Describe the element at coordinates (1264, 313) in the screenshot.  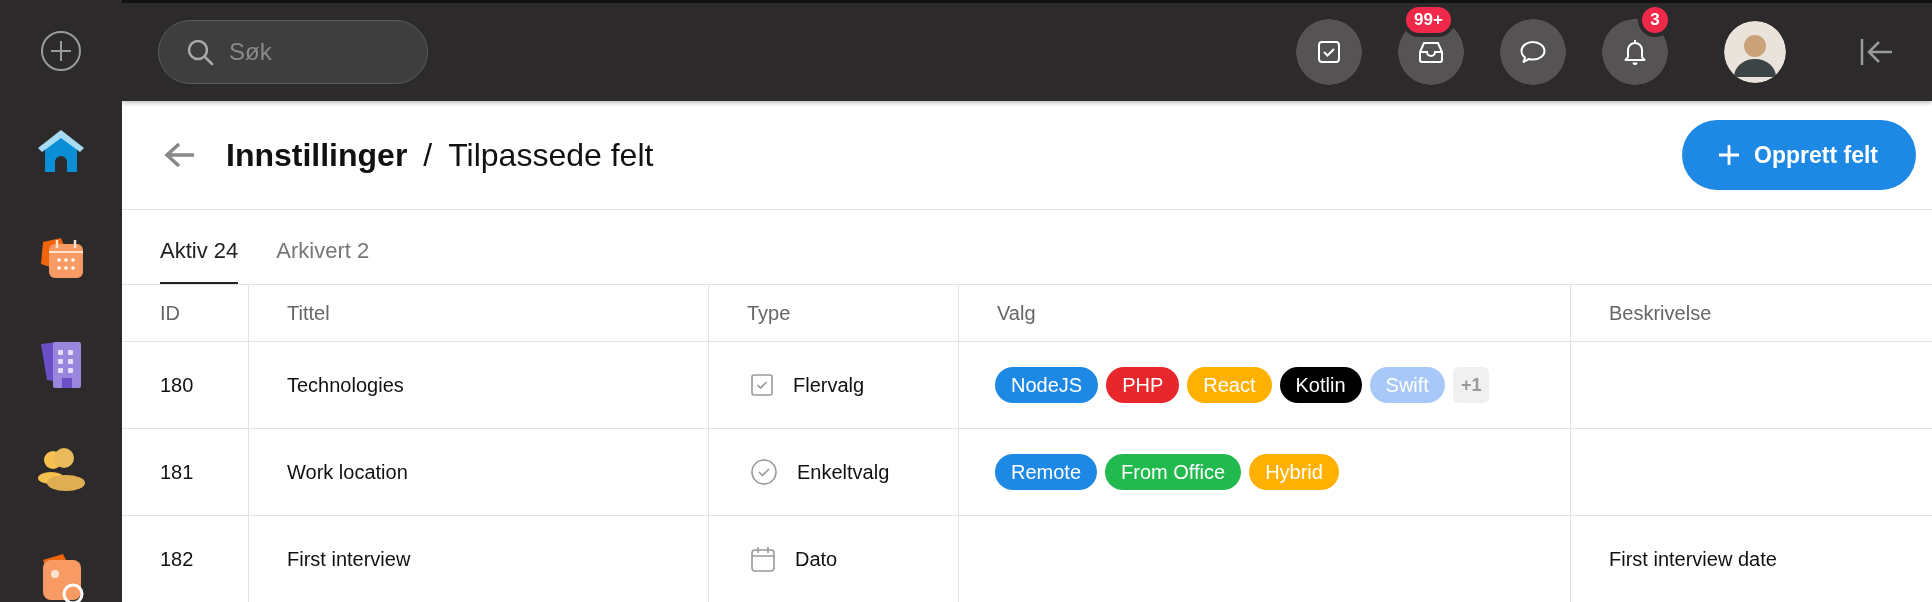
I see `column-header: Valg` at that location.